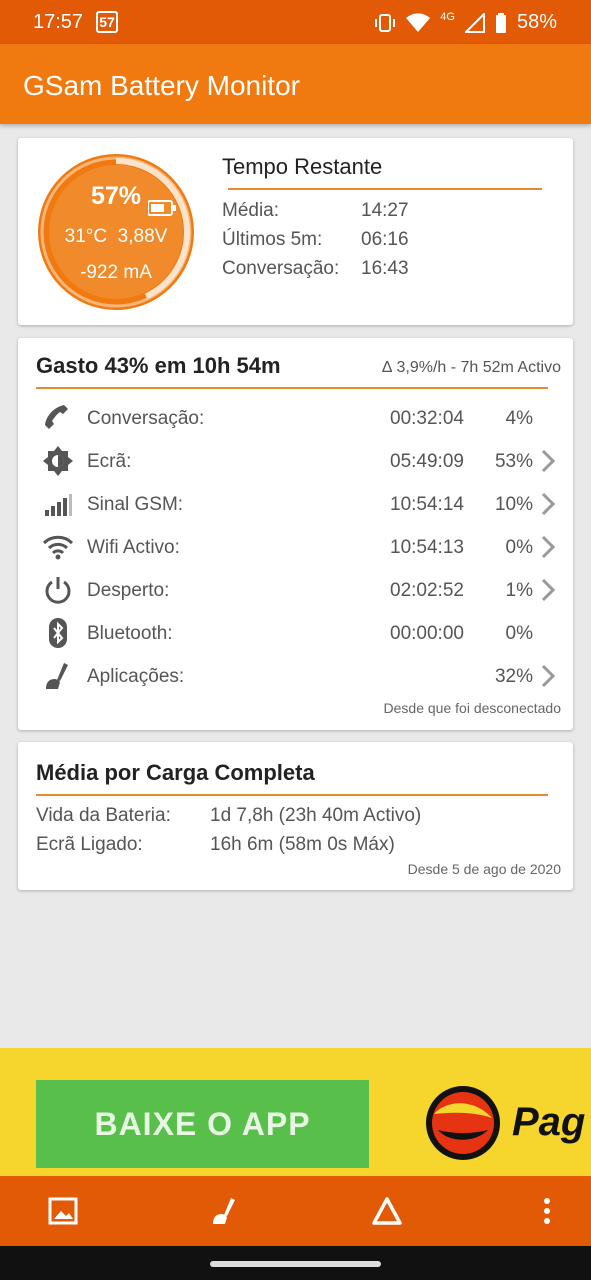 The image size is (591, 1280). Describe the element at coordinates (128, 590) in the screenshot. I see `usage-label: Desperto:` at that location.